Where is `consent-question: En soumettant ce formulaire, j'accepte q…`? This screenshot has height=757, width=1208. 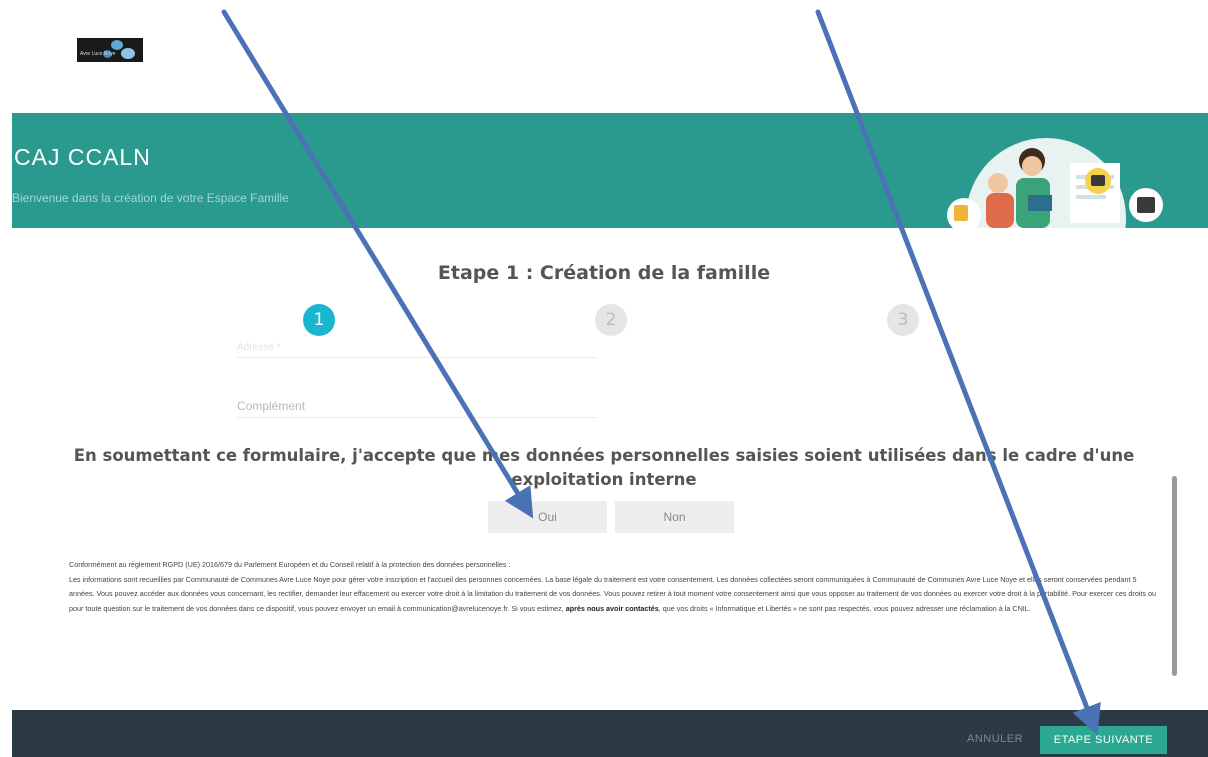
consent-question: En soumettant ce formulaire, j'accepte q… is located at coordinates (604, 467).